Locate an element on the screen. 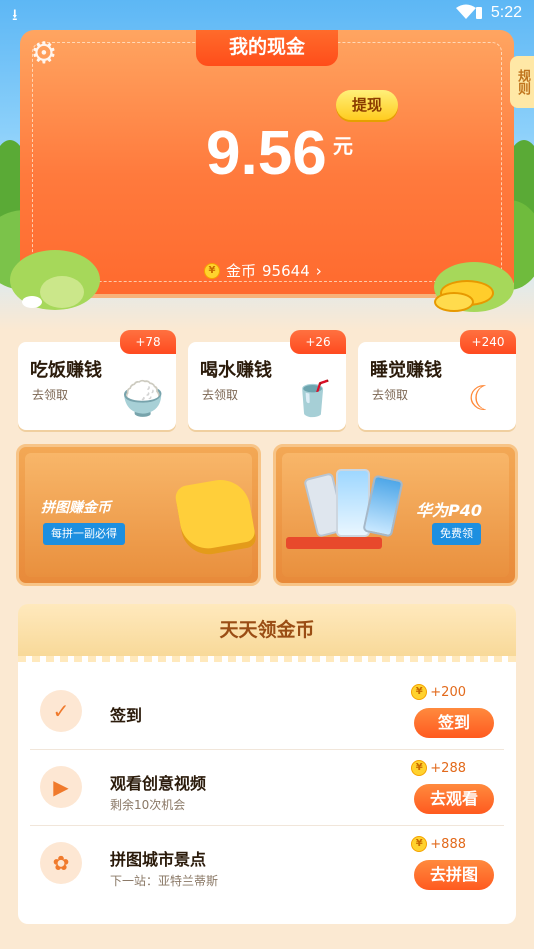 The width and height of the screenshot is (534, 949). reward-amount: +888 is located at coordinates (448, 844).